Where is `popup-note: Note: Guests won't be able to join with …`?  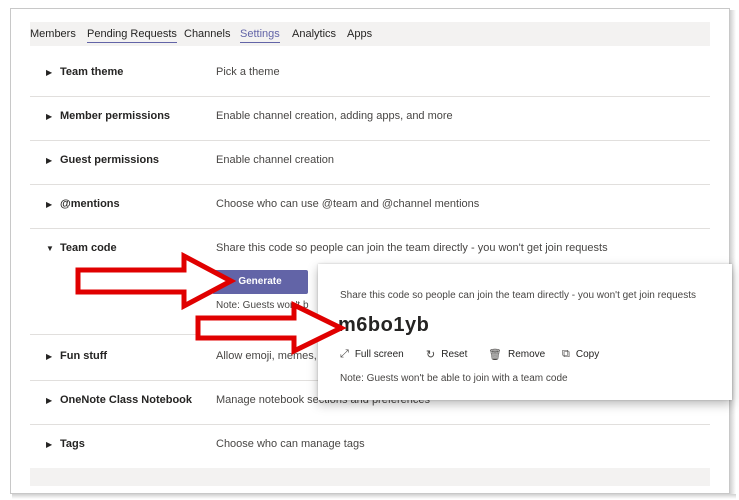
popup-note: Note: Guests won't be able to join with … is located at coordinates (454, 378).